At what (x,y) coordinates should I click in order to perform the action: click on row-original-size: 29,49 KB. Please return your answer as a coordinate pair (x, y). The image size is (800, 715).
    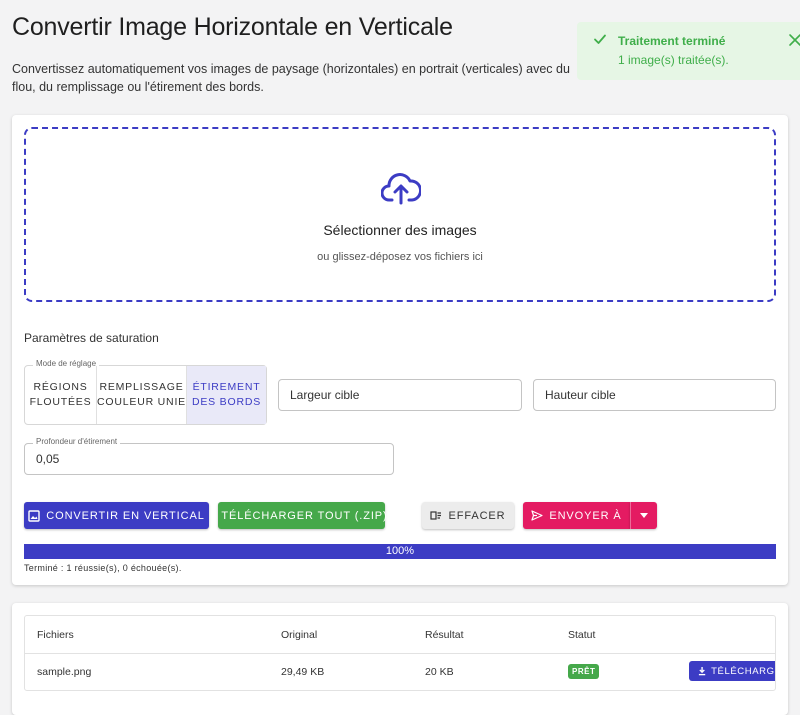
    Looking at the image, I should click on (303, 672).